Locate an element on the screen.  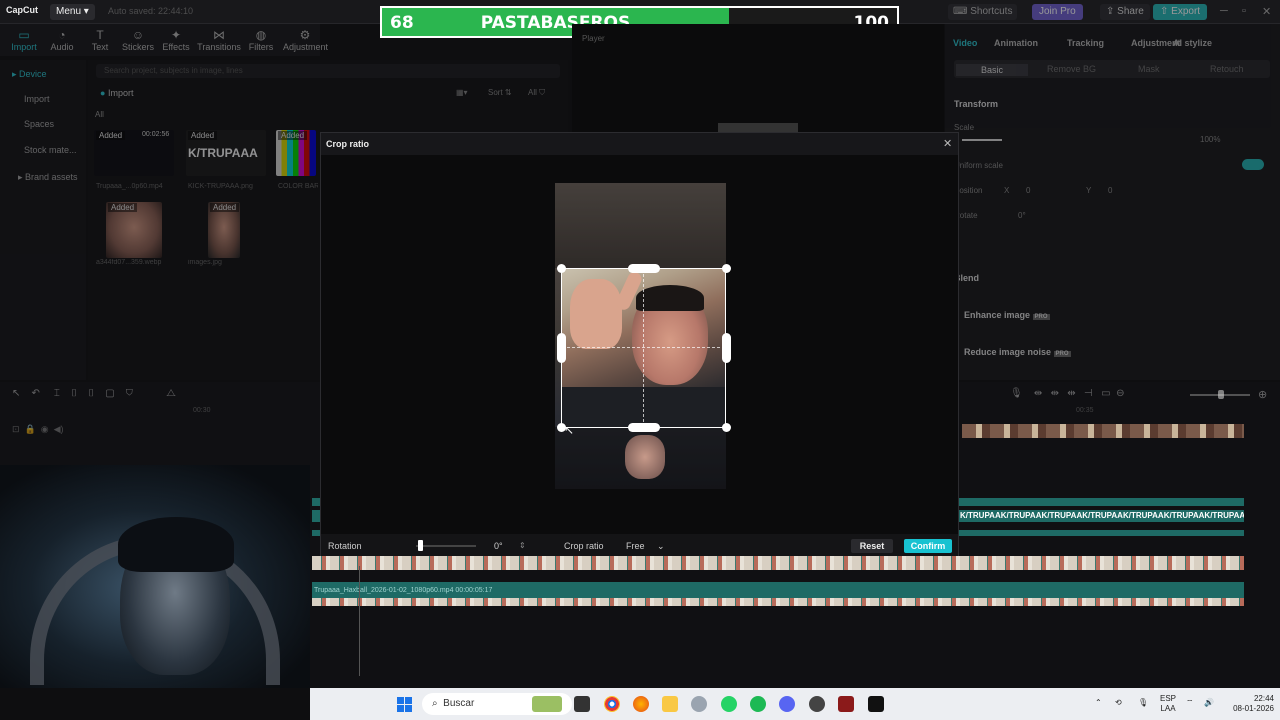
media-search-input: Search project, subjects in image, lines is located at coordinates (328, 71).